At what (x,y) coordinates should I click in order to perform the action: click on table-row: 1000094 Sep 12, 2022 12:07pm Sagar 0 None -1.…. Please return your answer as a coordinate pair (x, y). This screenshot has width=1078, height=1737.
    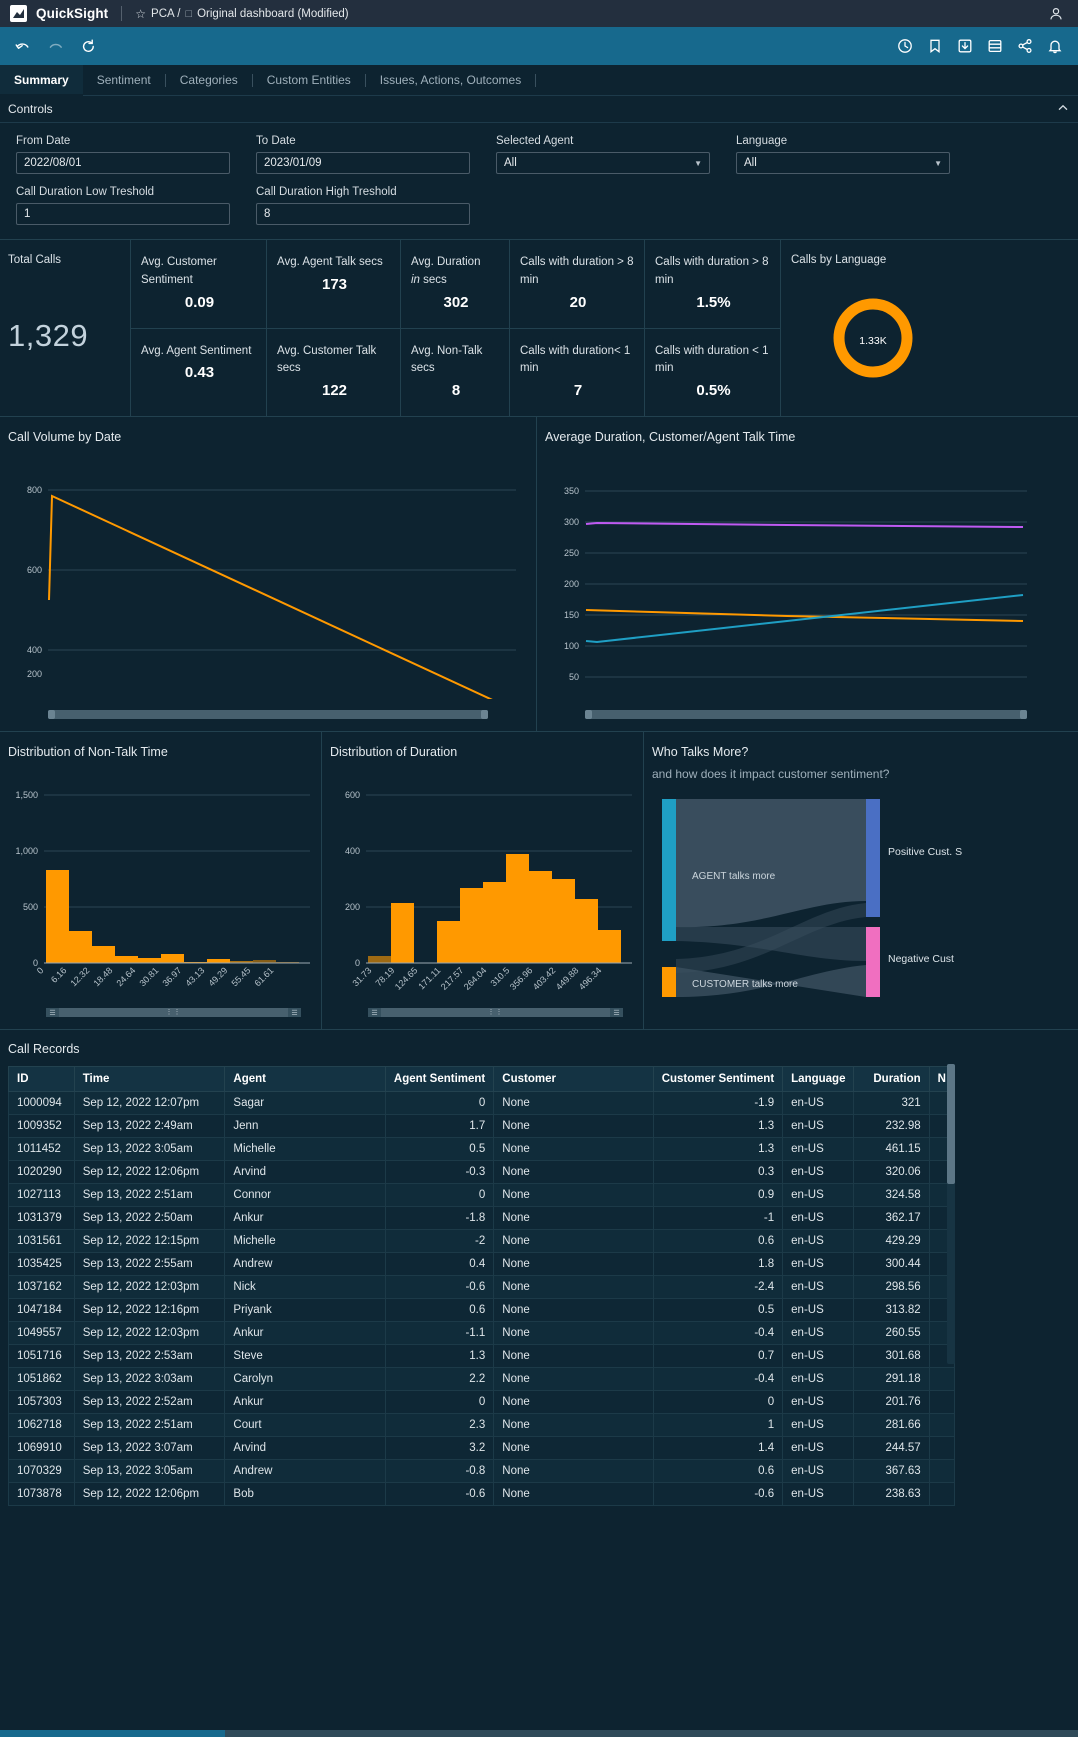
    Looking at the image, I should click on (482, 1103).